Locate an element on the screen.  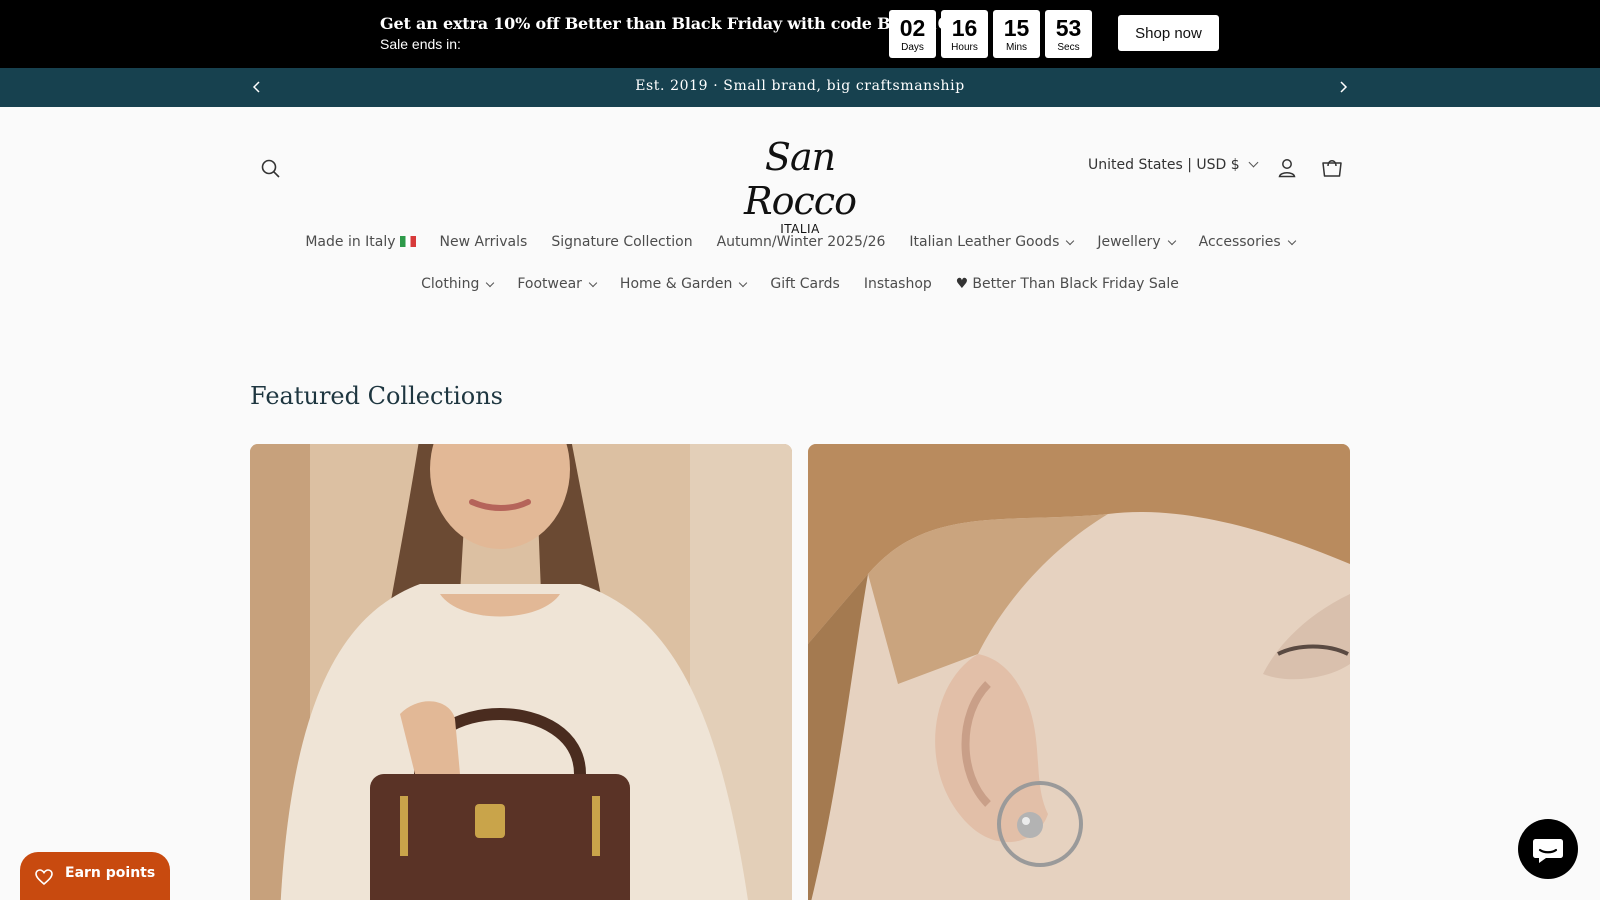
nav-item-italian-leather-goods: Italian Leather Goods is located at coordinates (991, 242).